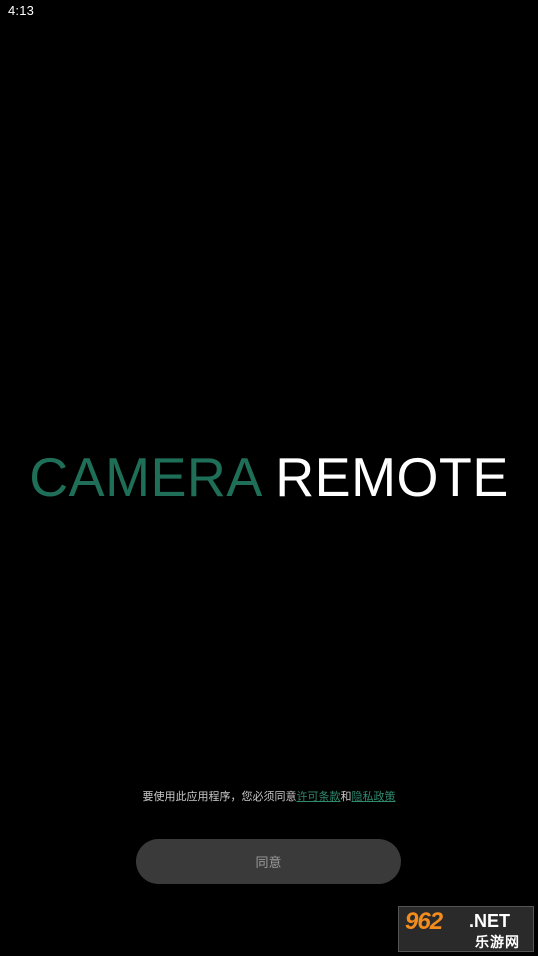 This screenshot has width=538, height=956. I want to click on privacy-policy-link: 隐私政策, so click(374, 796).